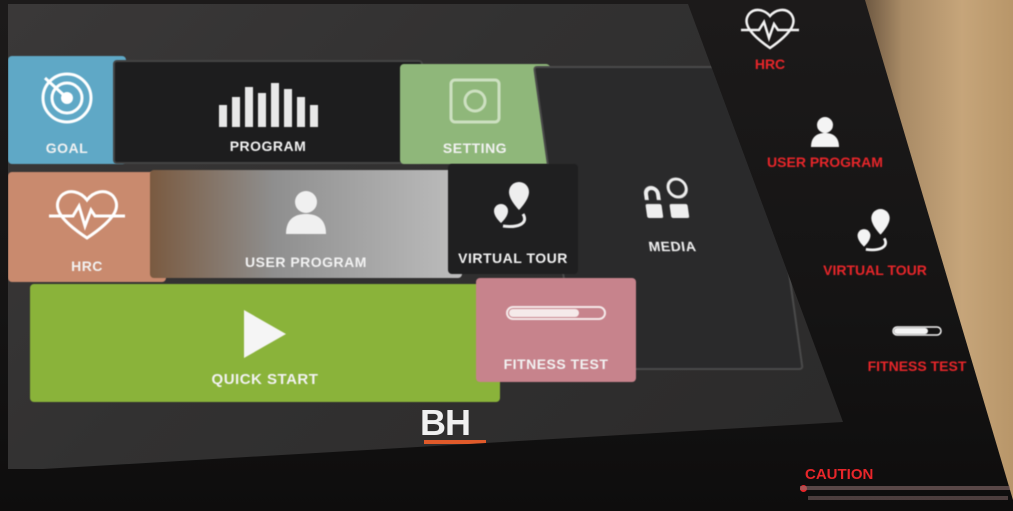 The width and height of the screenshot is (1013, 511). Describe the element at coordinates (672, 246) in the screenshot. I see `media-label: MEDIA` at that location.